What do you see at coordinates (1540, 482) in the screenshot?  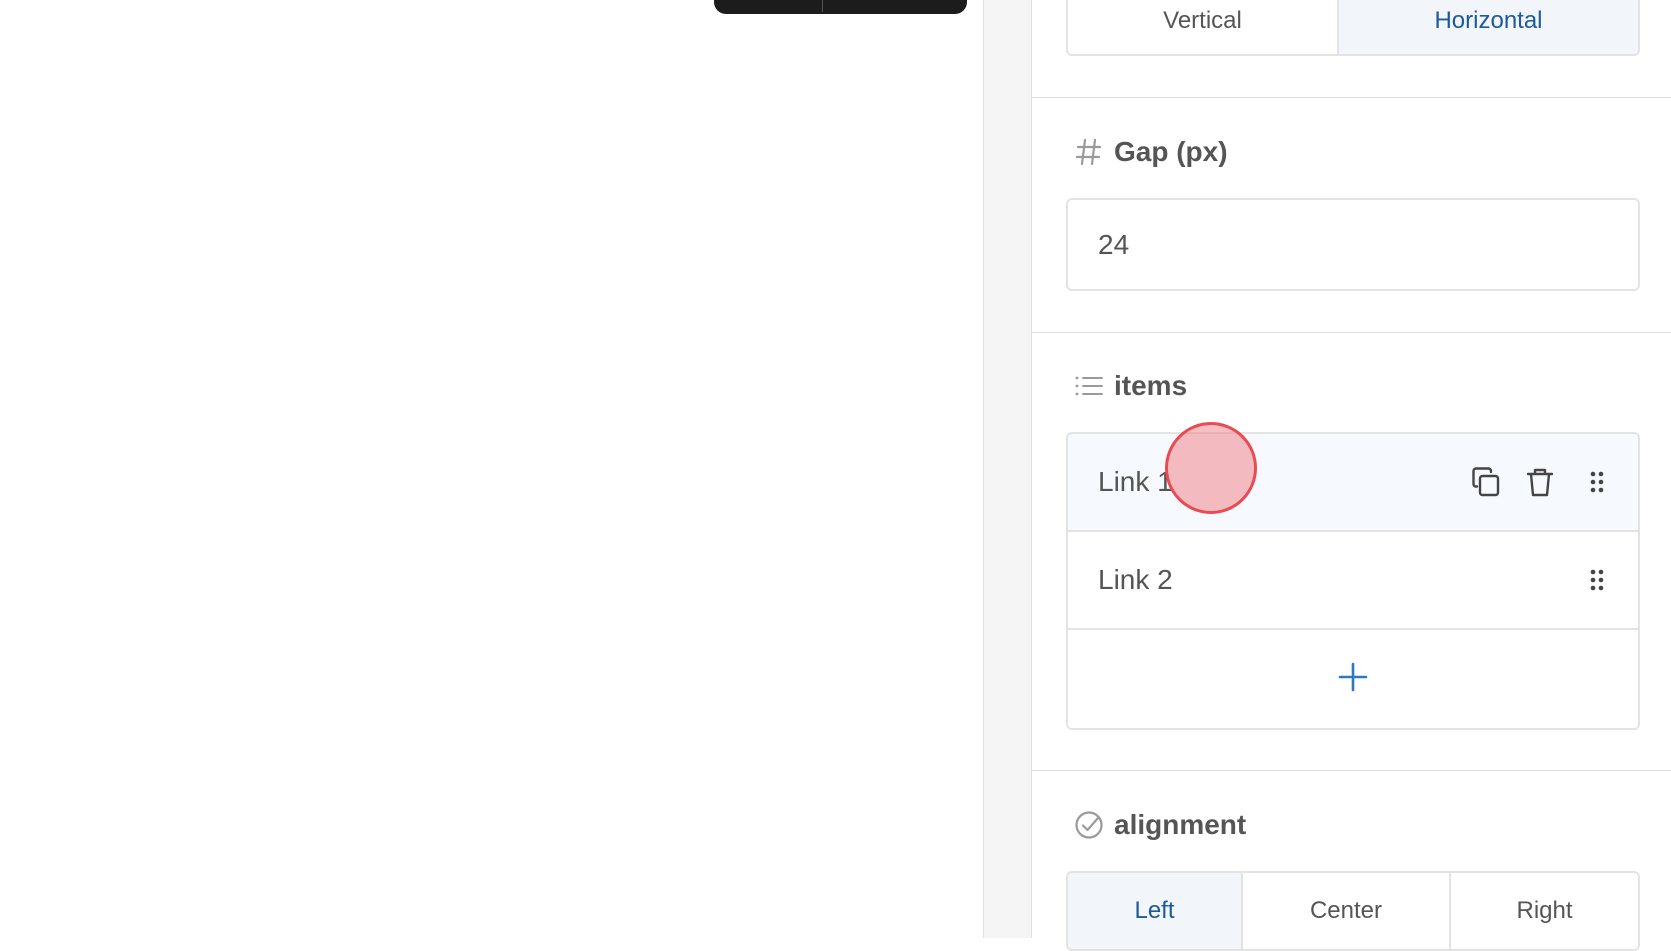 I see `trash-icon` at bounding box center [1540, 482].